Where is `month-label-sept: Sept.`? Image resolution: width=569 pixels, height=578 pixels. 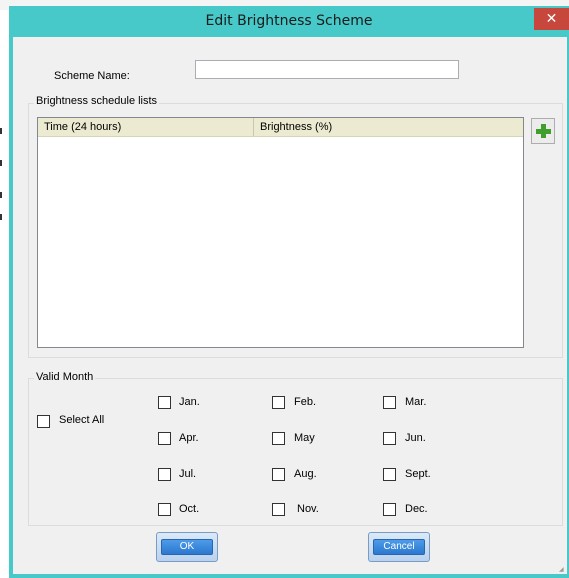 month-label-sept: Sept. is located at coordinates (418, 474).